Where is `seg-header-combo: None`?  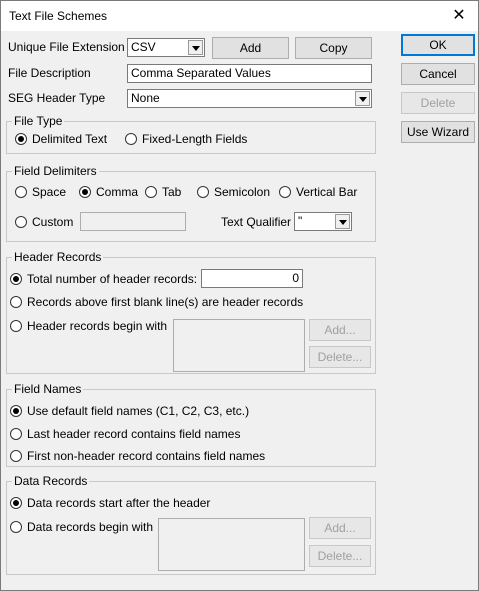
seg-header-combo: None is located at coordinates (249, 98).